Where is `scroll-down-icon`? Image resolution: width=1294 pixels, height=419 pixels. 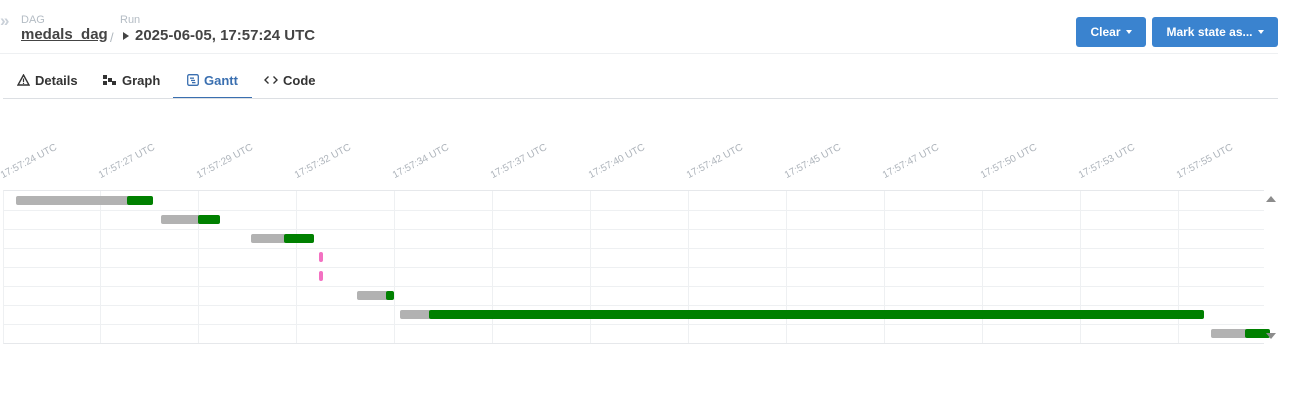 scroll-down-icon is located at coordinates (1271, 336).